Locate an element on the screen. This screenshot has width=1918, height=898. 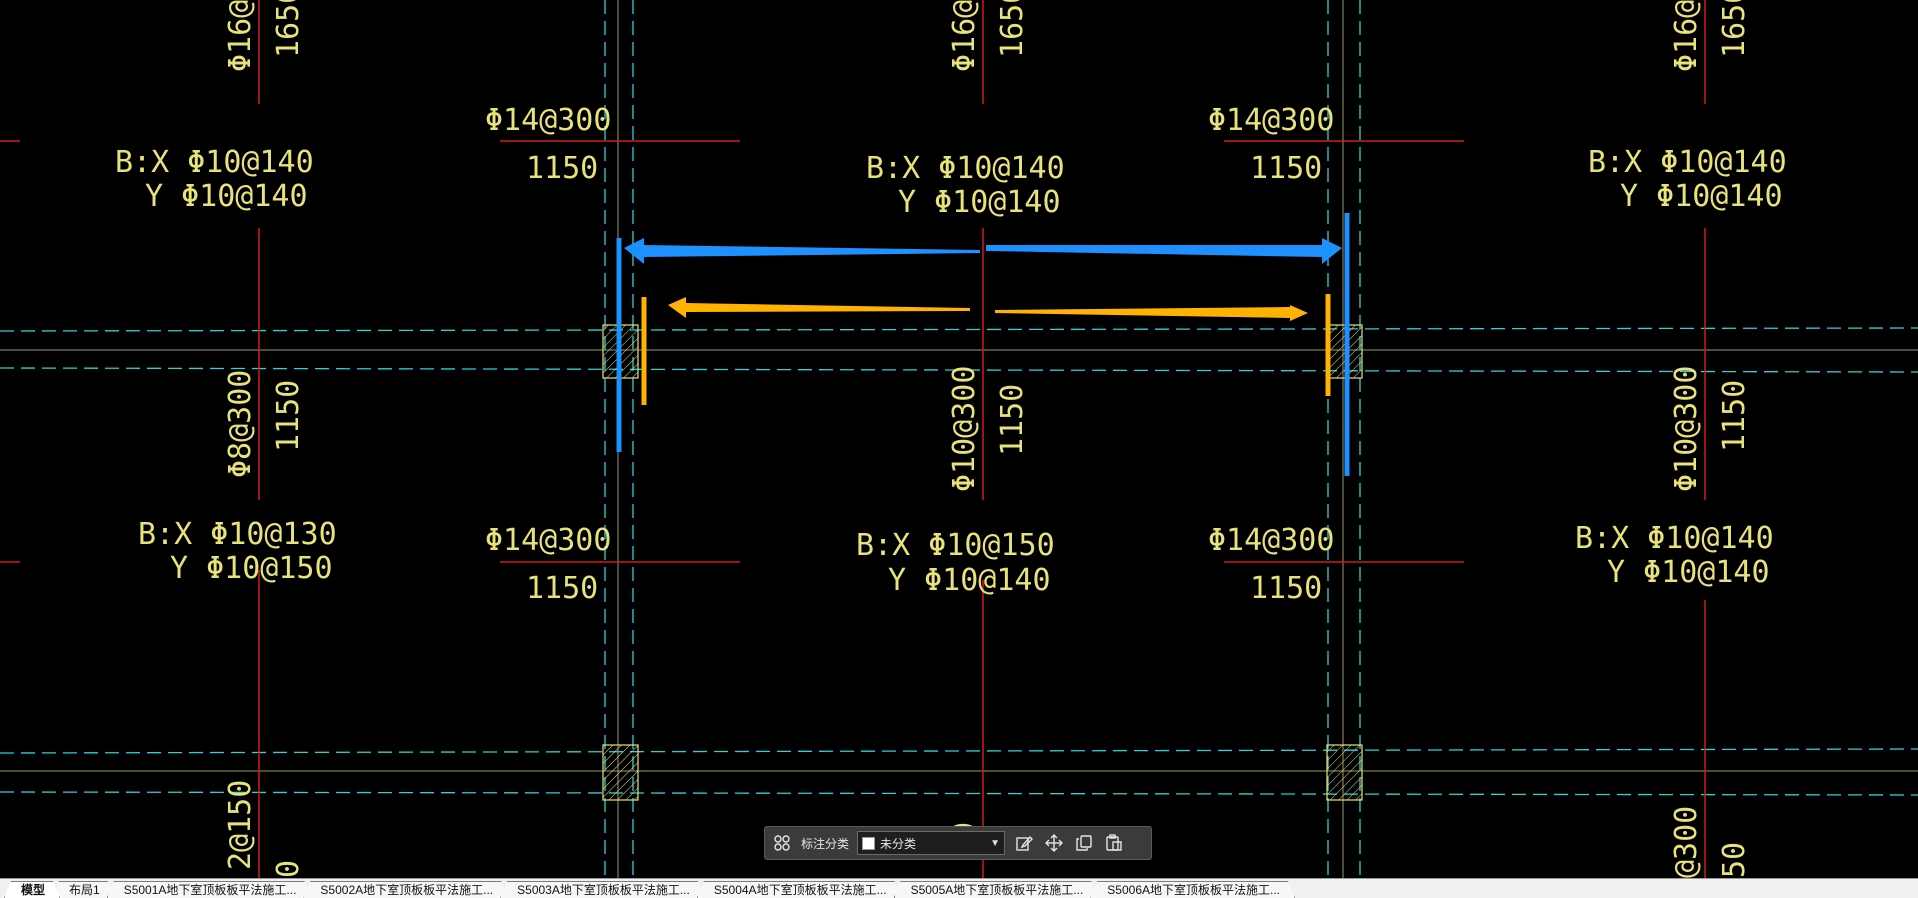
rebar-spec-label: 2@150 is located at coordinates (240, 825).